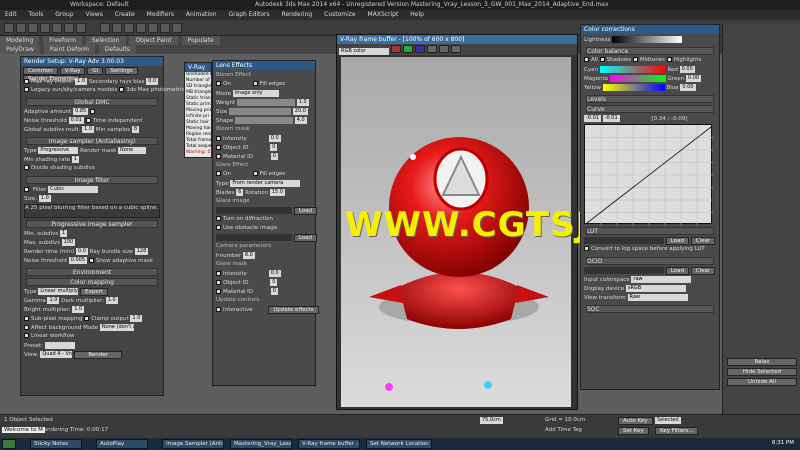 The width and height of the screenshot is (800, 450). What do you see at coordinates (218, 291) in the screenshot?
I see `glare-matid-checkbox` at bounding box center [218, 291].